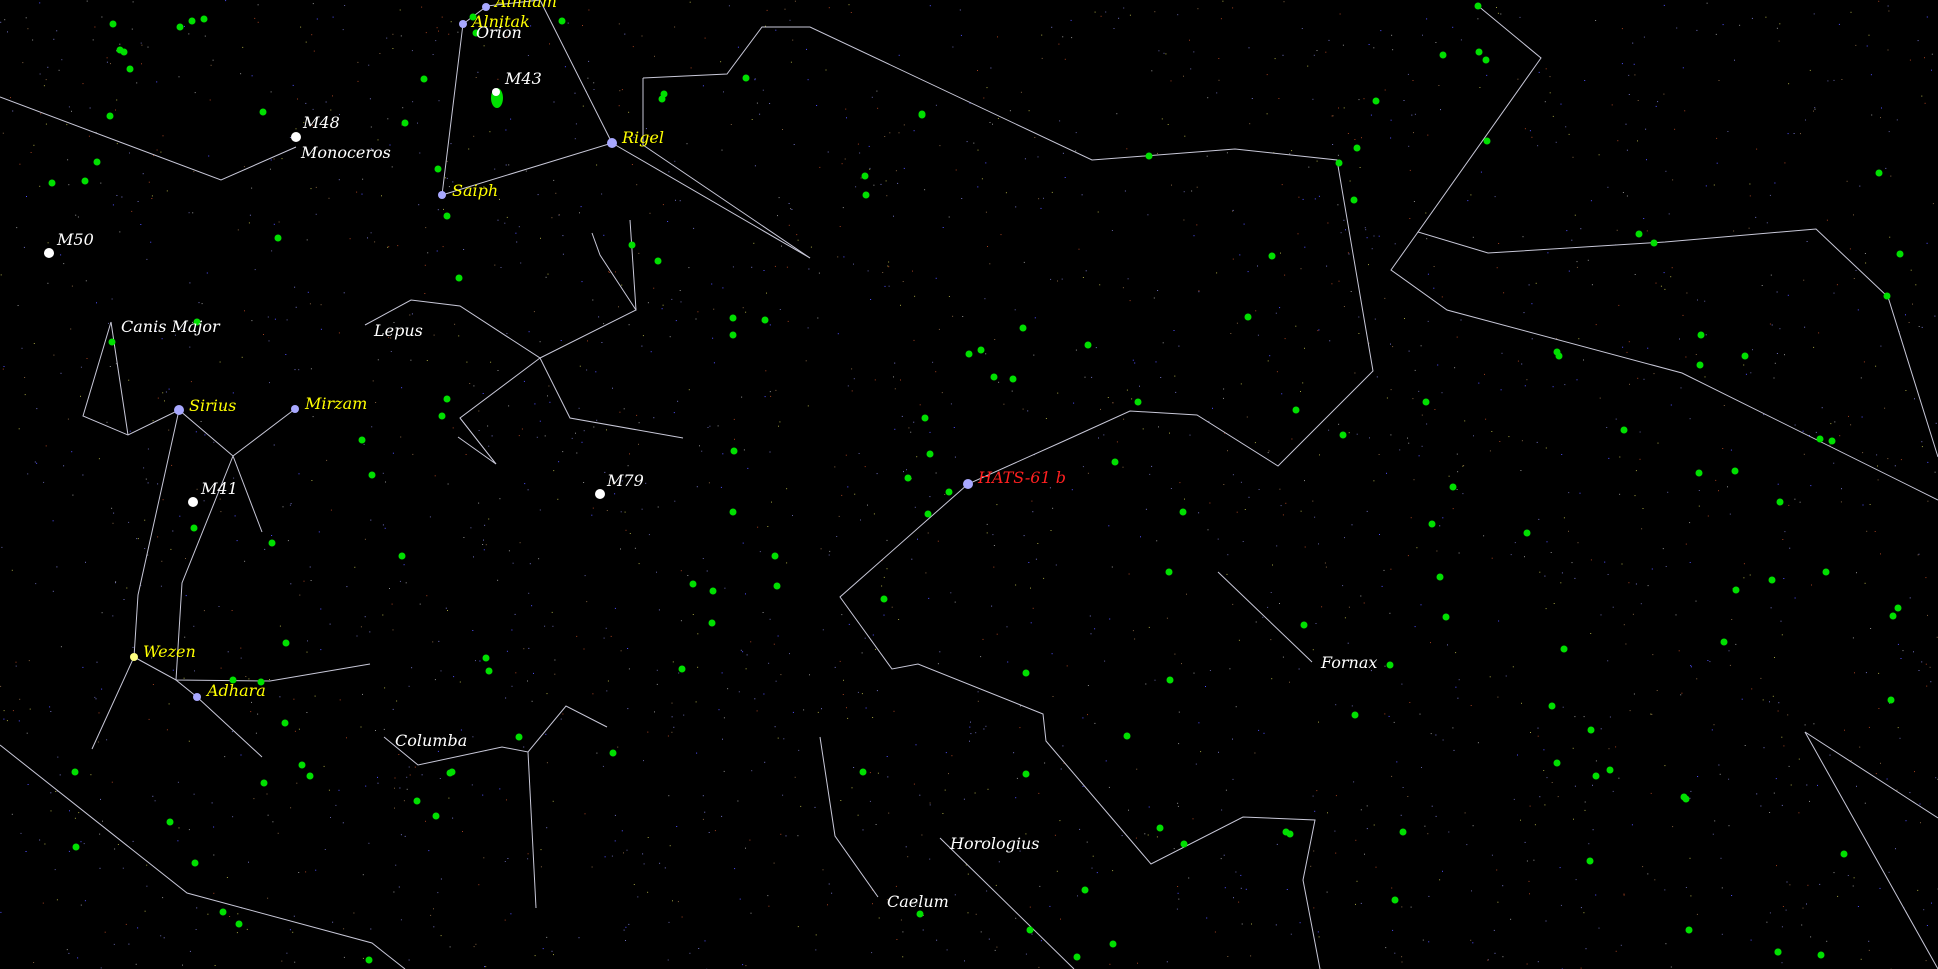 Image resolution: width=1938 pixels, height=969 pixels. Describe the element at coordinates (994, 843) in the screenshot. I see `label-horologius: Horologius` at that location.